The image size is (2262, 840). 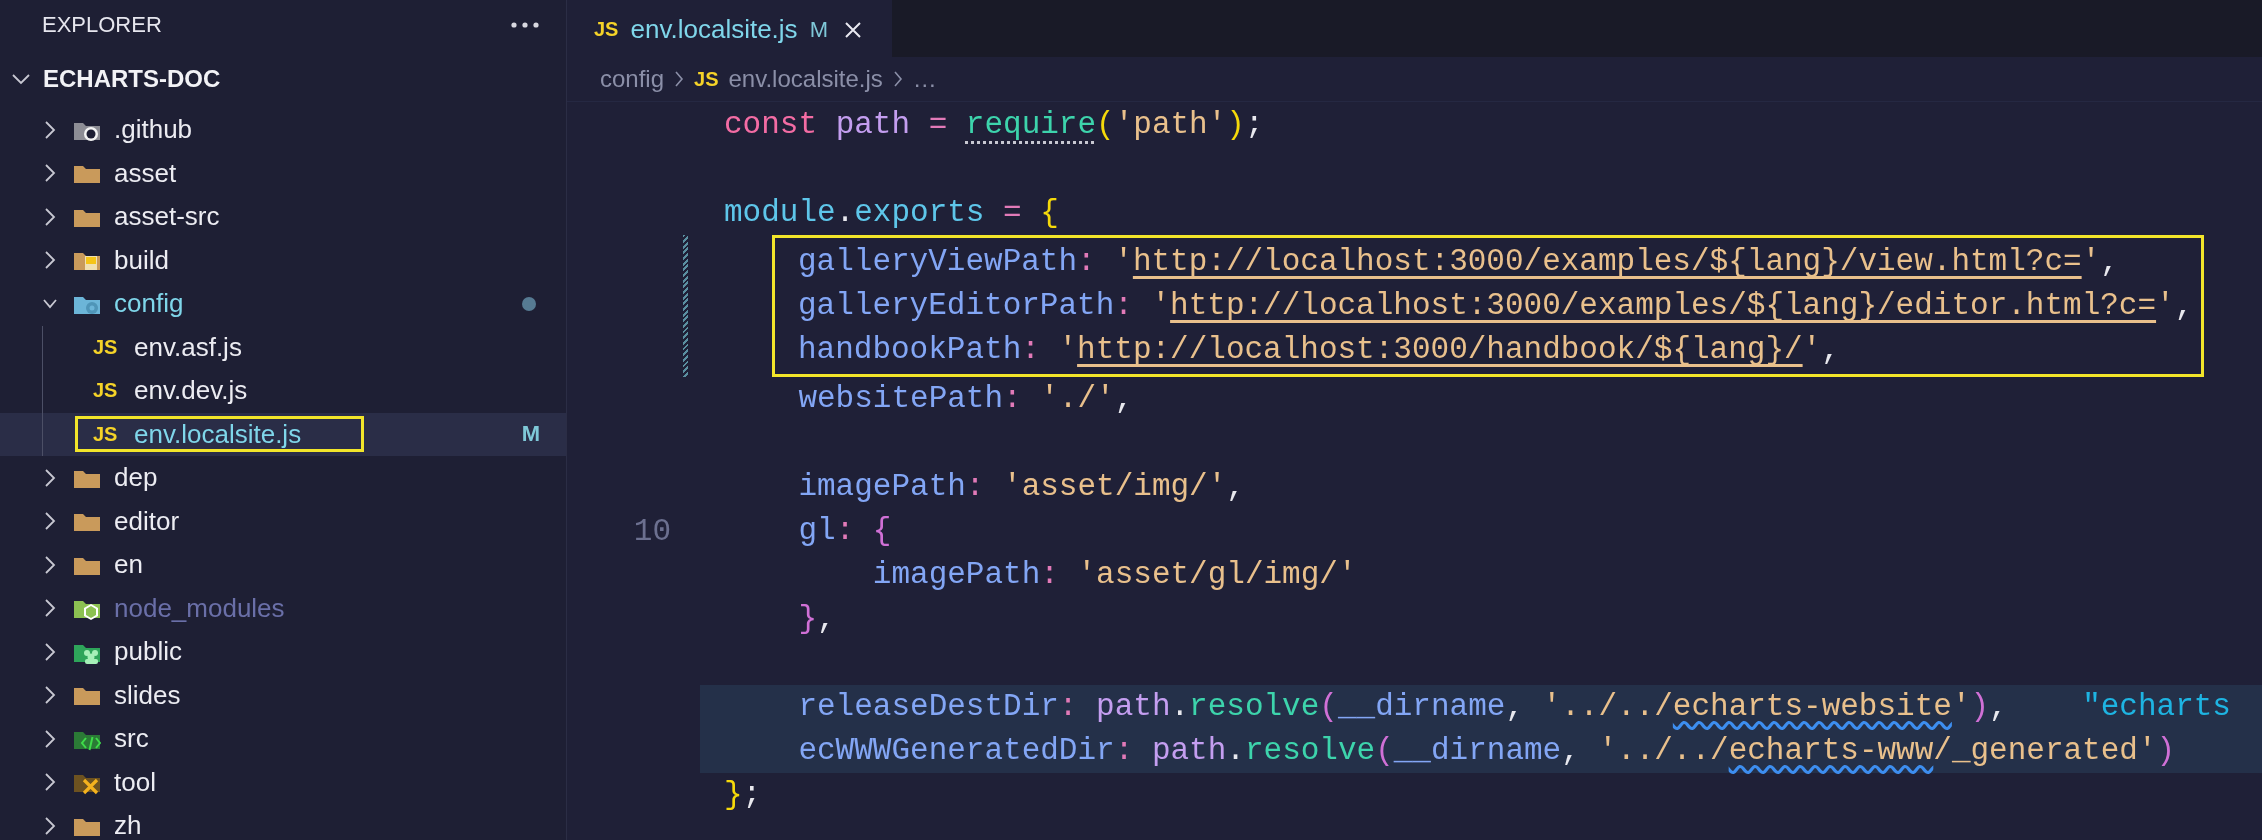 What do you see at coordinates (141, 260) in the screenshot?
I see `folder-name: build` at bounding box center [141, 260].